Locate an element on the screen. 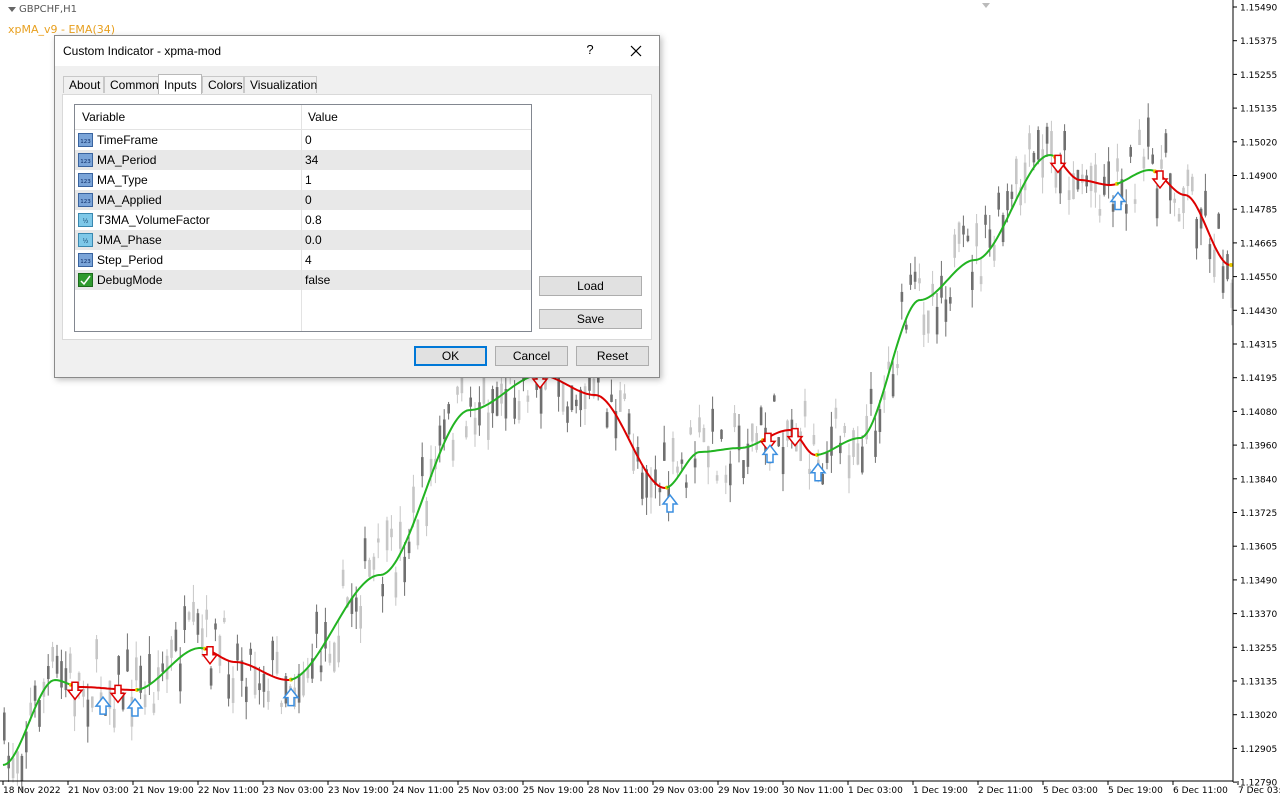 The width and height of the screenshot is (1280, 800). table-row: ½ JMA_Phase 0.0 is located at coordinates (303, 240).